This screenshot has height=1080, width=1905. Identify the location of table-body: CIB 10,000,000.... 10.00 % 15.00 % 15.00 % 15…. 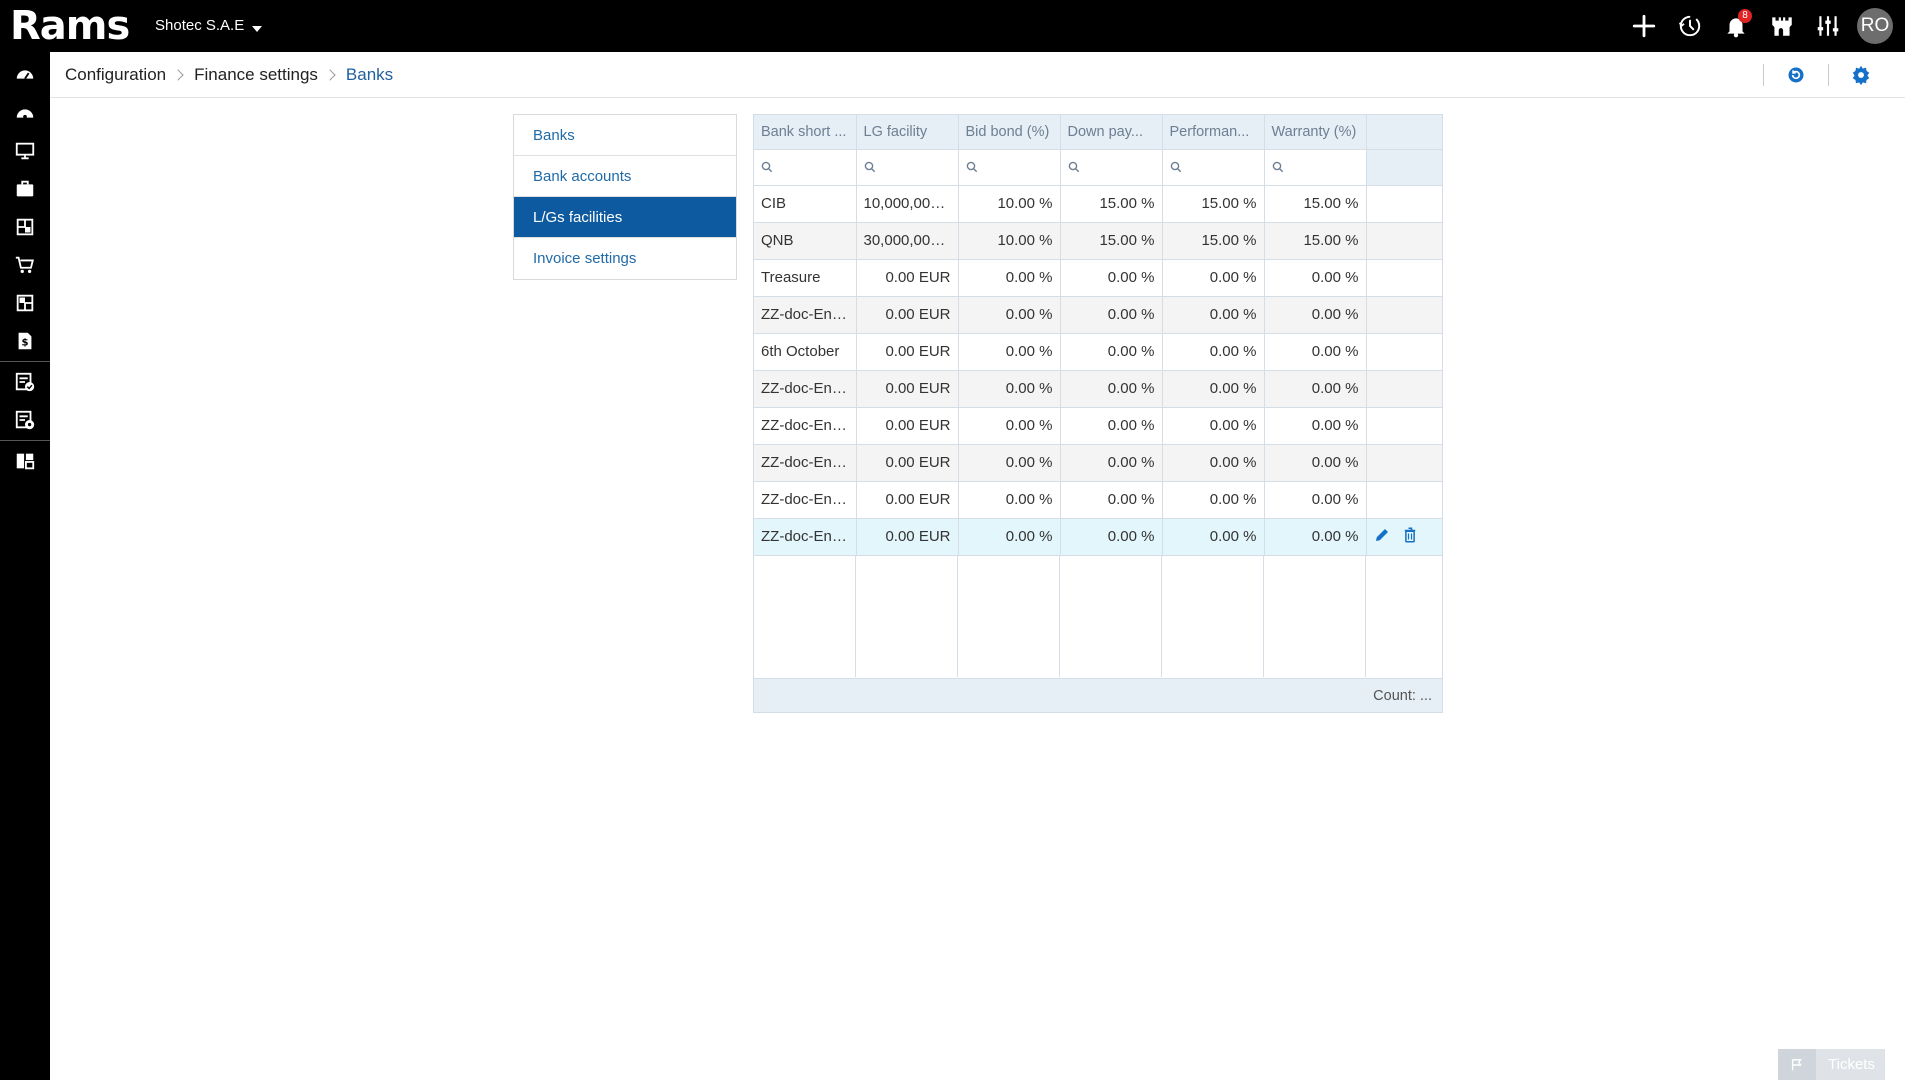
(1098, 370).